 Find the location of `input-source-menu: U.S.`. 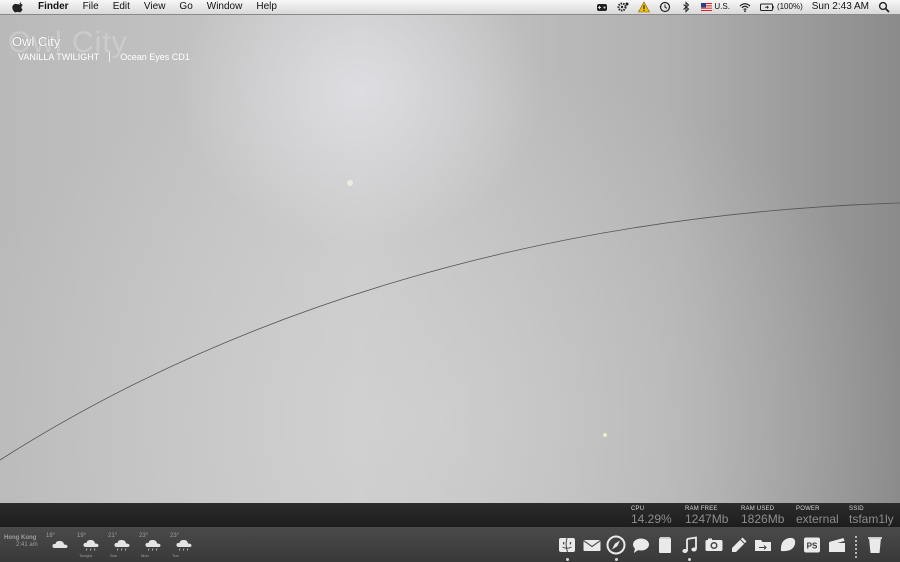

input-source-menu: U.S. is located at coordinates (715, 7).